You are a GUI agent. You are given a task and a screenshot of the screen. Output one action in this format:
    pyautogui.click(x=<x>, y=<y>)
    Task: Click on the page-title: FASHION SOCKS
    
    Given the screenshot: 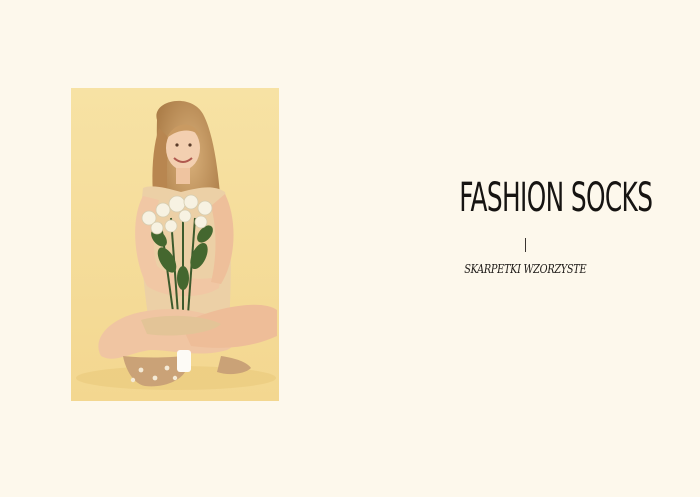 What is the action you would take?
    pyautogui.click(x=556, y=198)
    